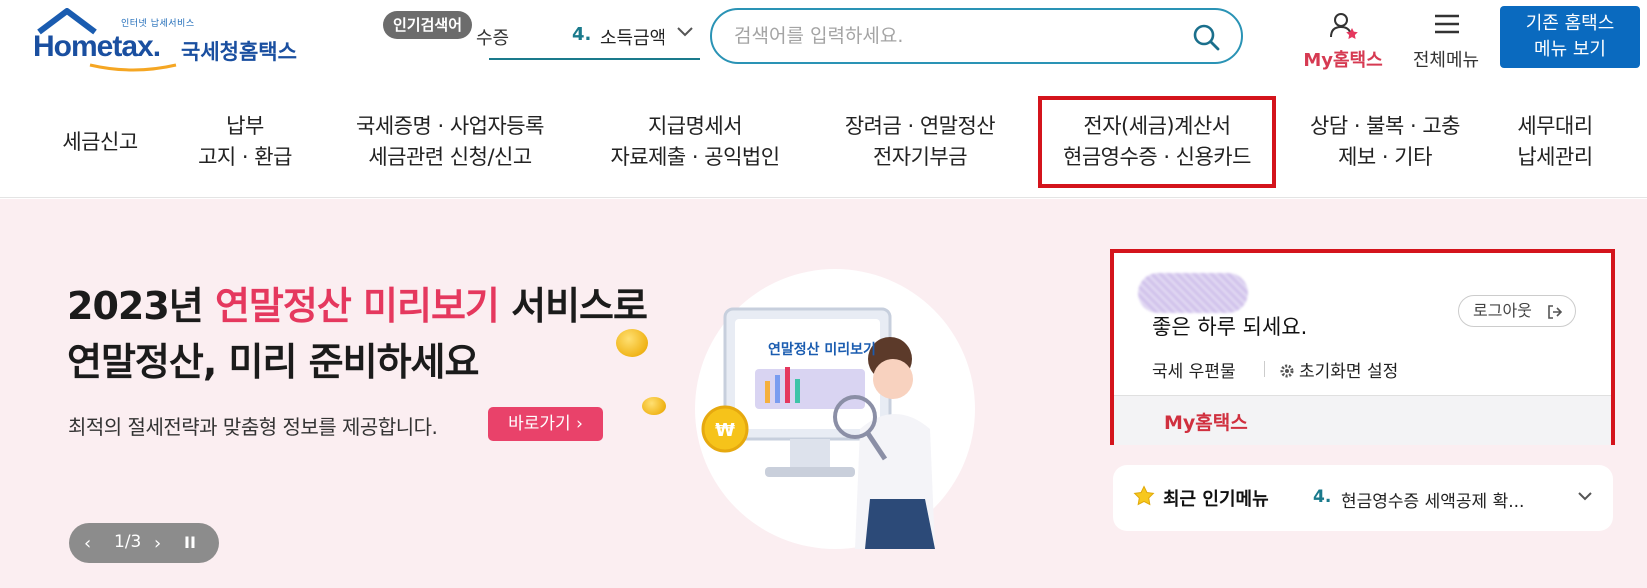 Image resolution: width=1647 pixels, height=588 pixels. I want to click on legacy-menu-line2: 메뉴 보기, so click(1570, 49).